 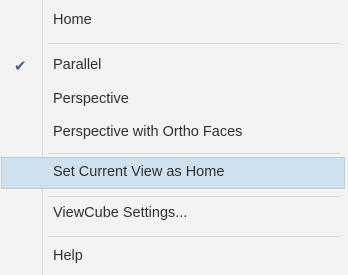 I want to click on menu-item-home: Home, so click(x=174, y=21).